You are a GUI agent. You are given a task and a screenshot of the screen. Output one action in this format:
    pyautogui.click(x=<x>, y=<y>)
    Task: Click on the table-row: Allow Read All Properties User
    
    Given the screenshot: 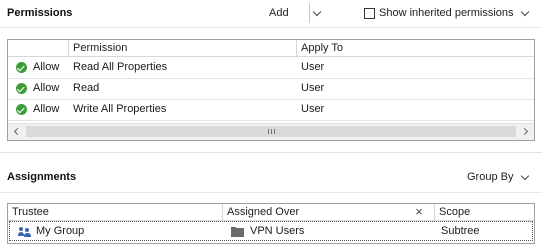 What is the action you would take?
    pyautogui.click(x=271, y=68)
    